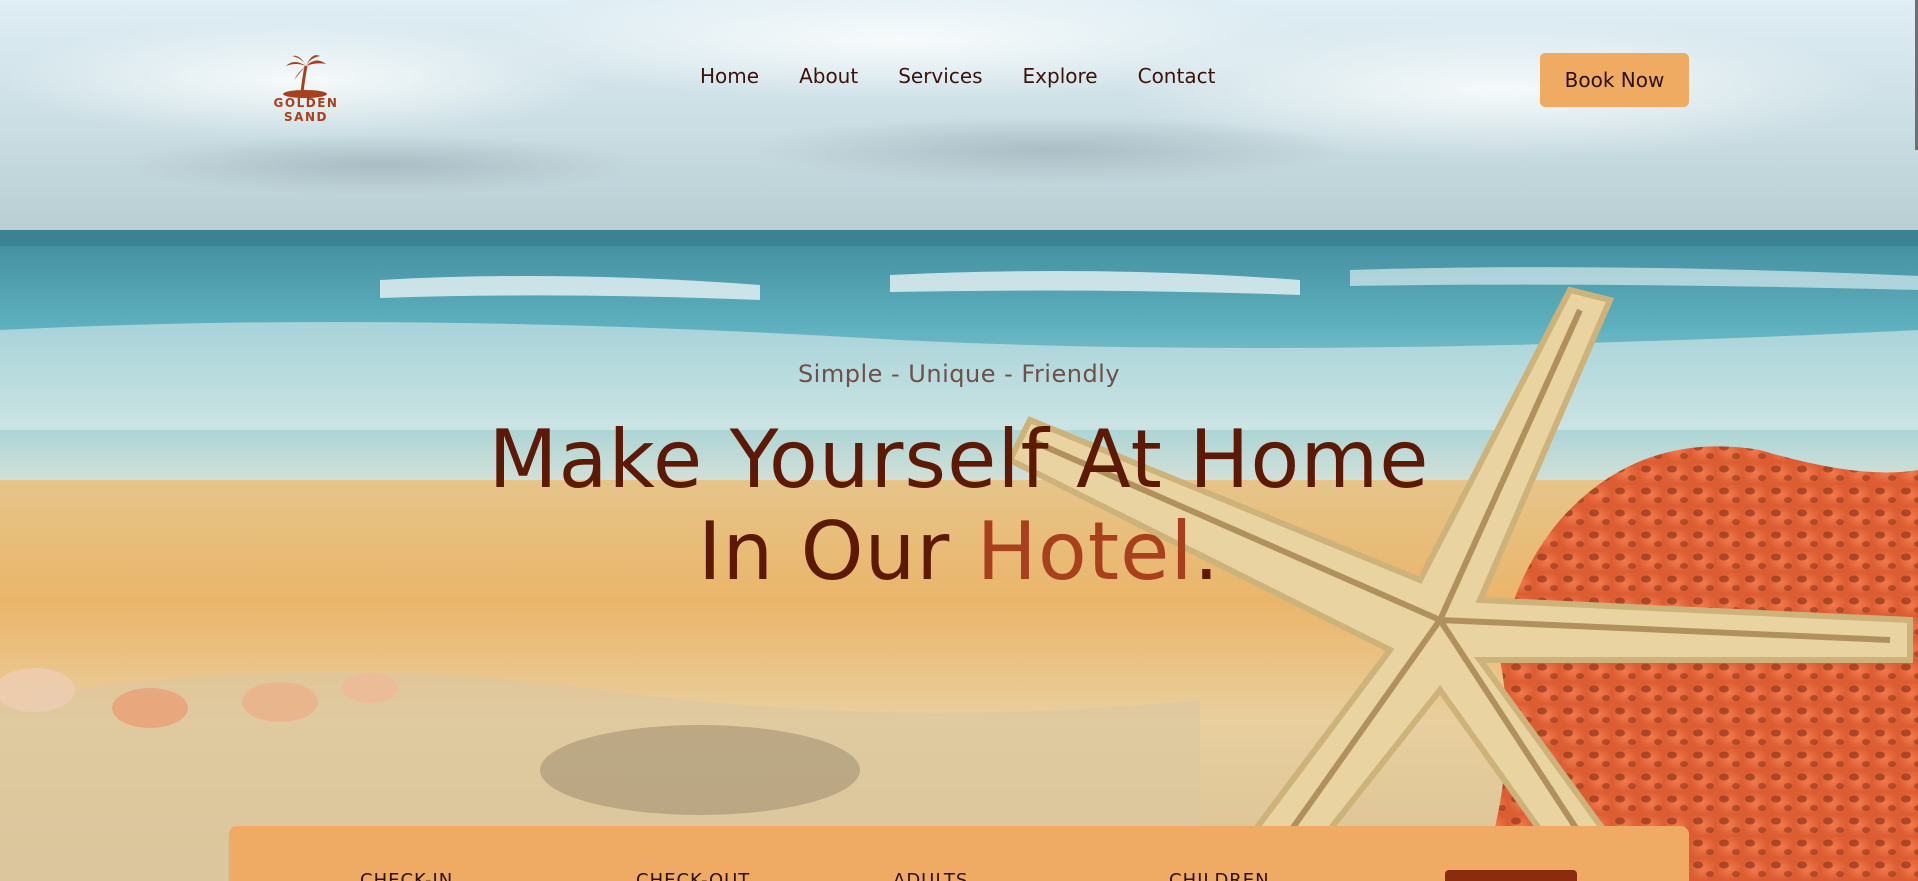  Describe the element at coordinates (1085, 551) in the screenshot. I see `headline-accent: Hotel` at that location.